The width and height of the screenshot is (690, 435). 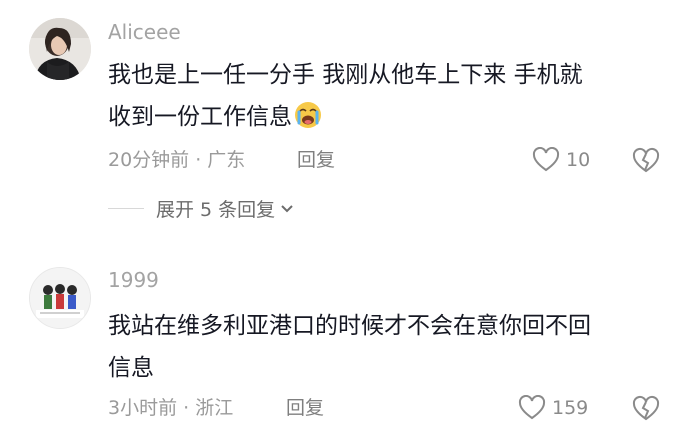 What do you see at coordinates (388, 117) in the screenshot?
I see `comment-text-line: 收到一份工作信息` at bounding box center [388, 117].